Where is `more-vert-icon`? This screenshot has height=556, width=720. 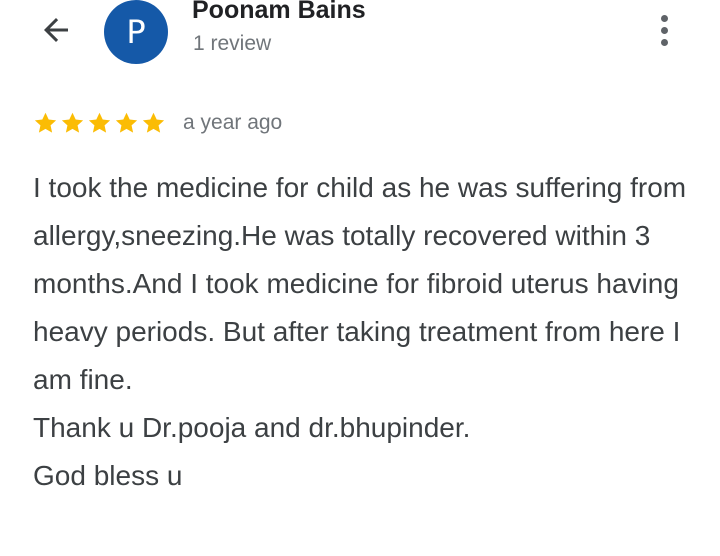 more-vert-icon is located at coordinates (664, 18).